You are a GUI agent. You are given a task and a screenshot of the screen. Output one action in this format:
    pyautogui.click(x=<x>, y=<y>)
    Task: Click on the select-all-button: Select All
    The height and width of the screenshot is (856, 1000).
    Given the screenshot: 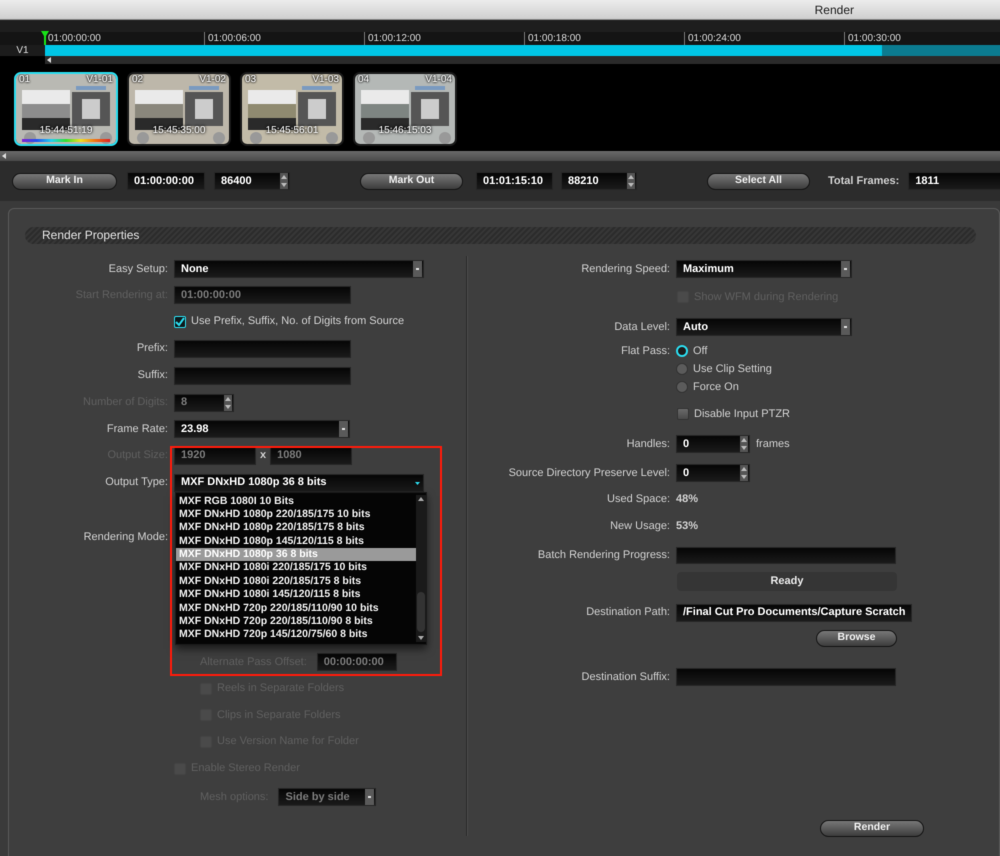 What is the action you would take?
    pyautogui.click(x=758, y=181)
    